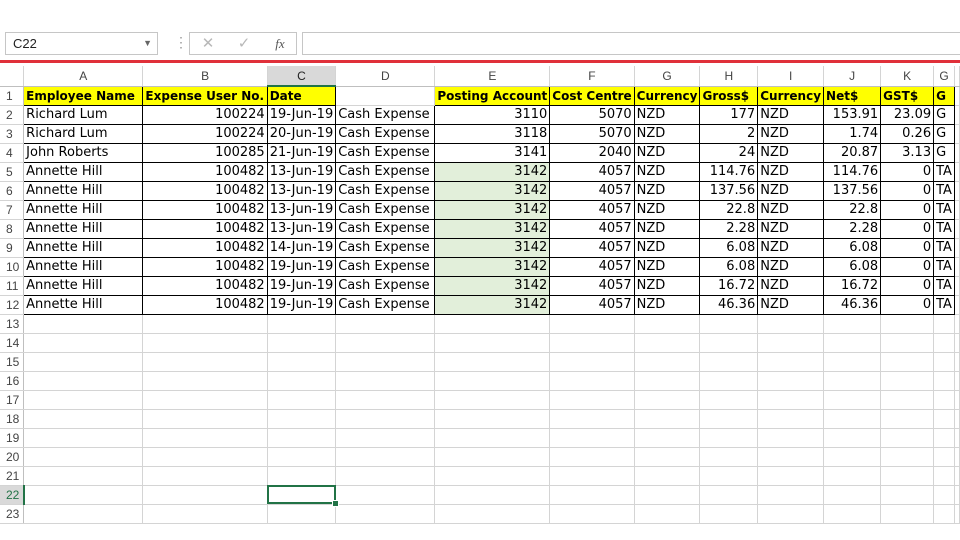 The width and height of the screenshot is (960, 540). Describe the element at coordinates (12, 438) in the screenshot. I see `row-header-19: 19` at that location.